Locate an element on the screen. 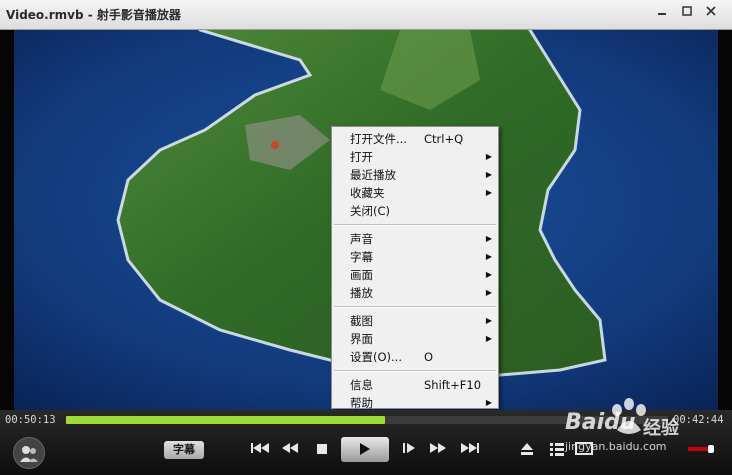 This screenshot has width=732, height=475. subtitle-button: 字幕 is located at coordinates (184, 450).